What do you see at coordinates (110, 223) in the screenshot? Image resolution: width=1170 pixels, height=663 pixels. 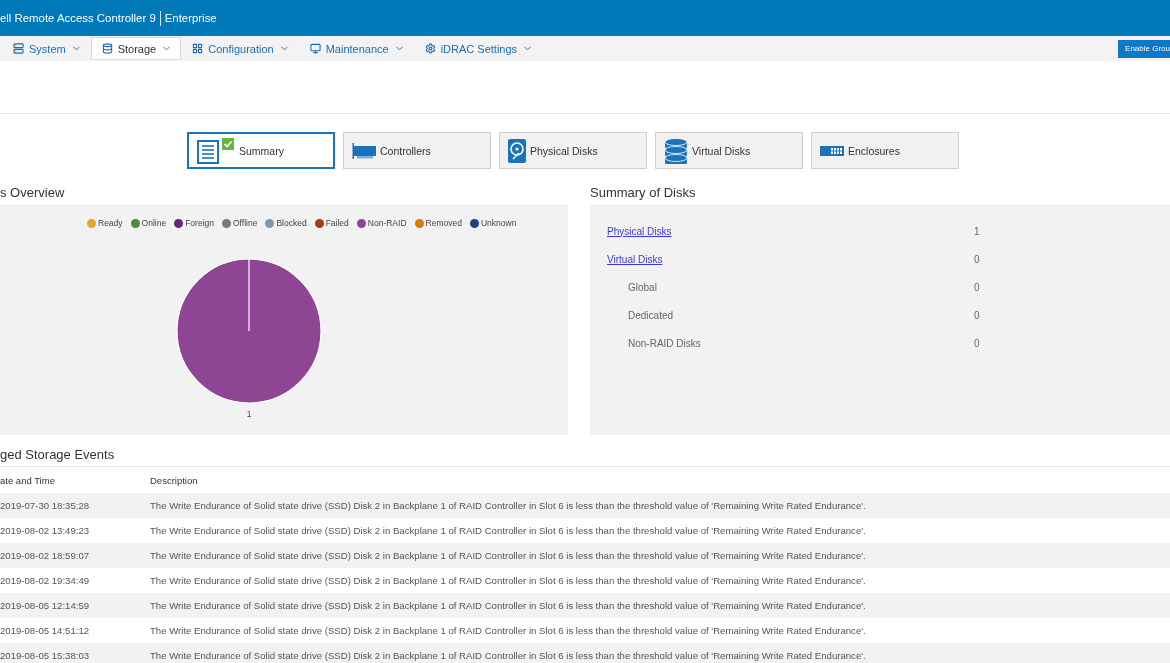 I see `legend-label: Ready` at bounding box center [110, 223].